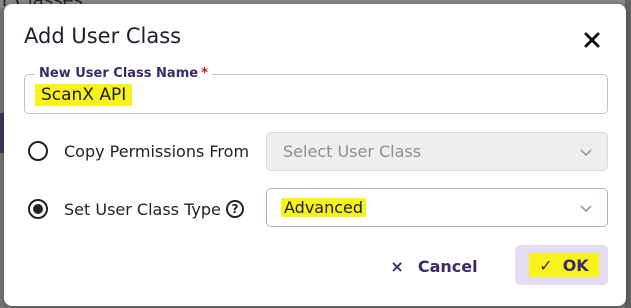  I want to click on copy-permissions-select-value: Select User Class, so click(352, 151).